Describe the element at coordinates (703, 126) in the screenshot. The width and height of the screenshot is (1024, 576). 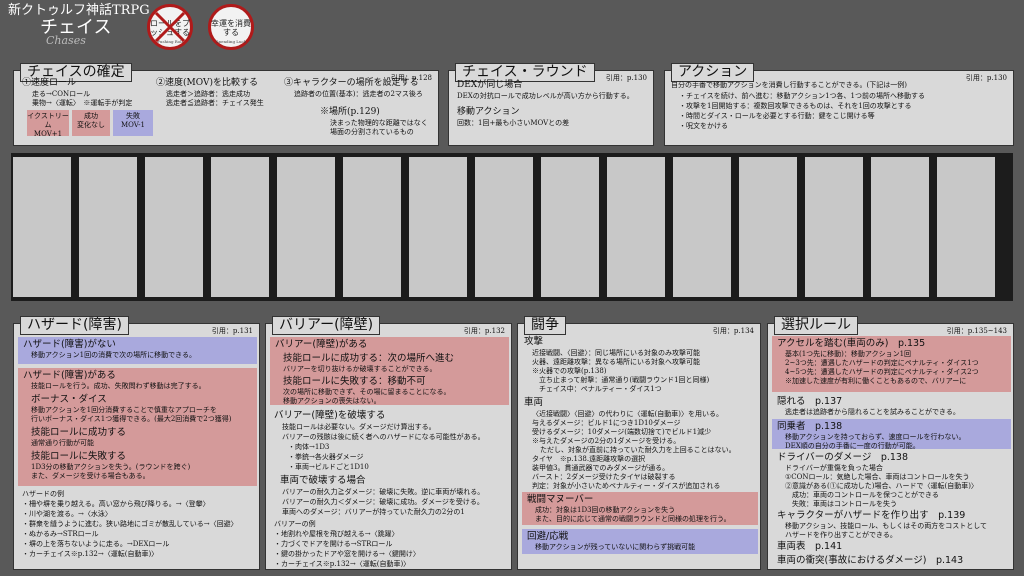
I see `action-item-4: ・呪文をかける` at that location.